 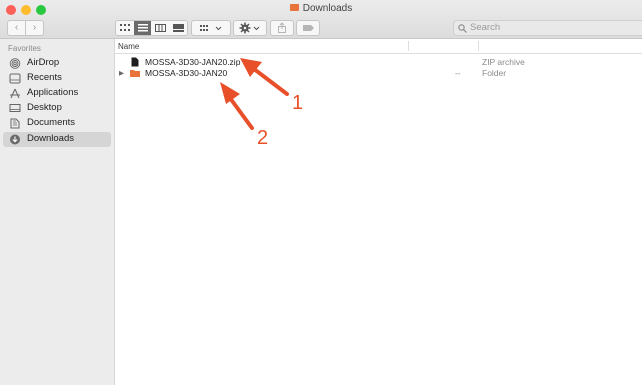 What do you see at coordinates (230, 93) in the screenshot?
I see `arrowhead-2-icon` at bounding box center [230, 93].